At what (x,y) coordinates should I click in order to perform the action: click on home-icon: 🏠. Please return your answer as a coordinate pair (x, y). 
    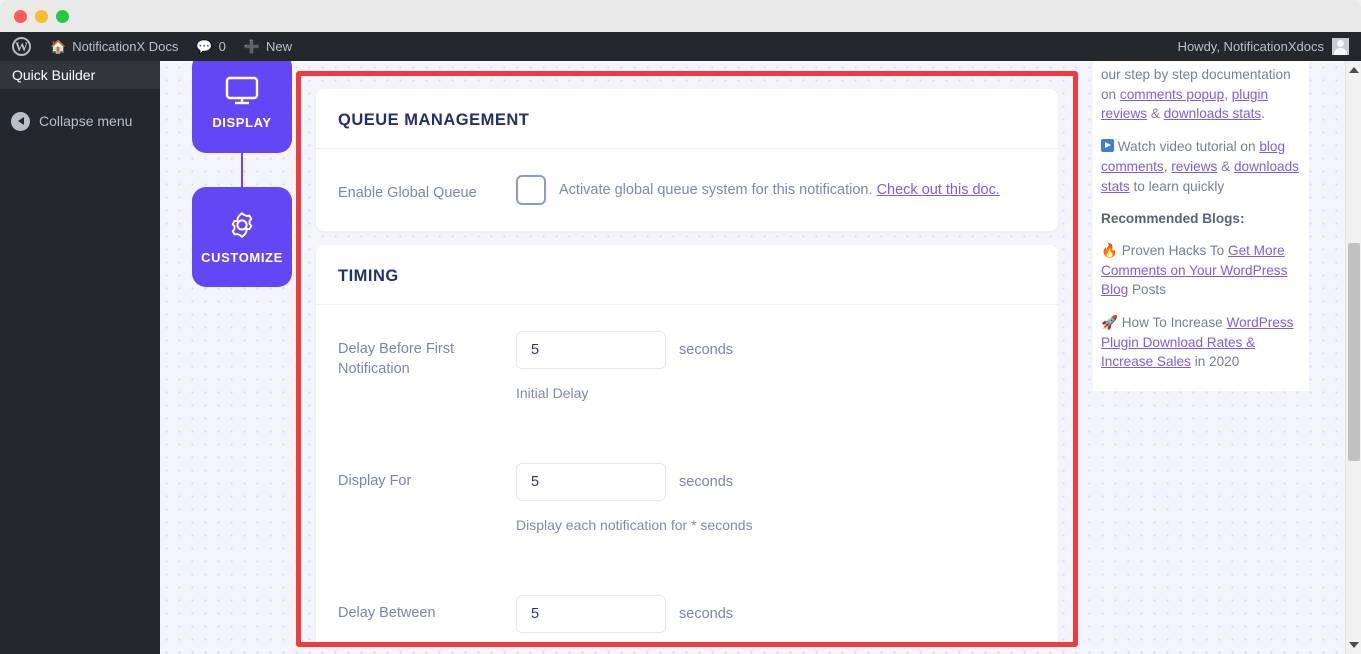
    Looking at the image, I should click on (58, 46).